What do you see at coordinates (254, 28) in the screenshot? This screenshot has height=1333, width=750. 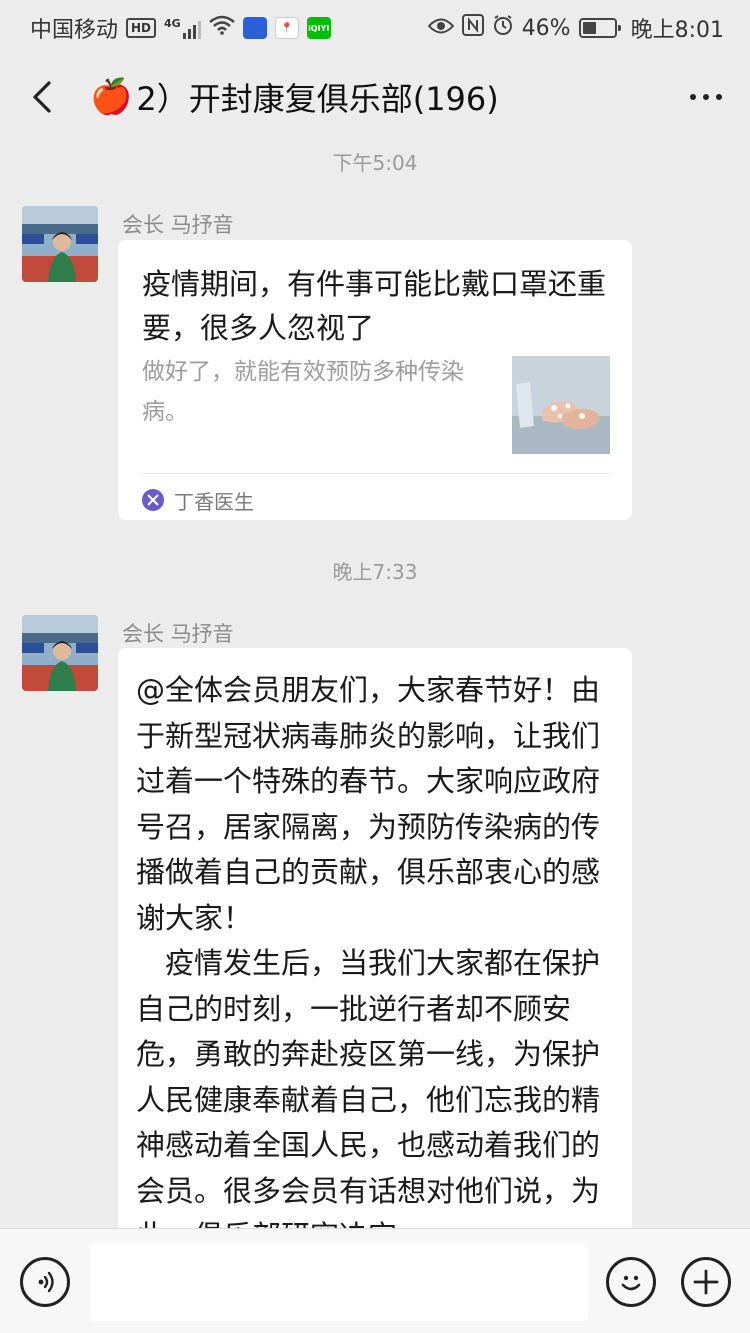 I see `baidu-app-icon: 🐾` at bounding box center [254, 28].